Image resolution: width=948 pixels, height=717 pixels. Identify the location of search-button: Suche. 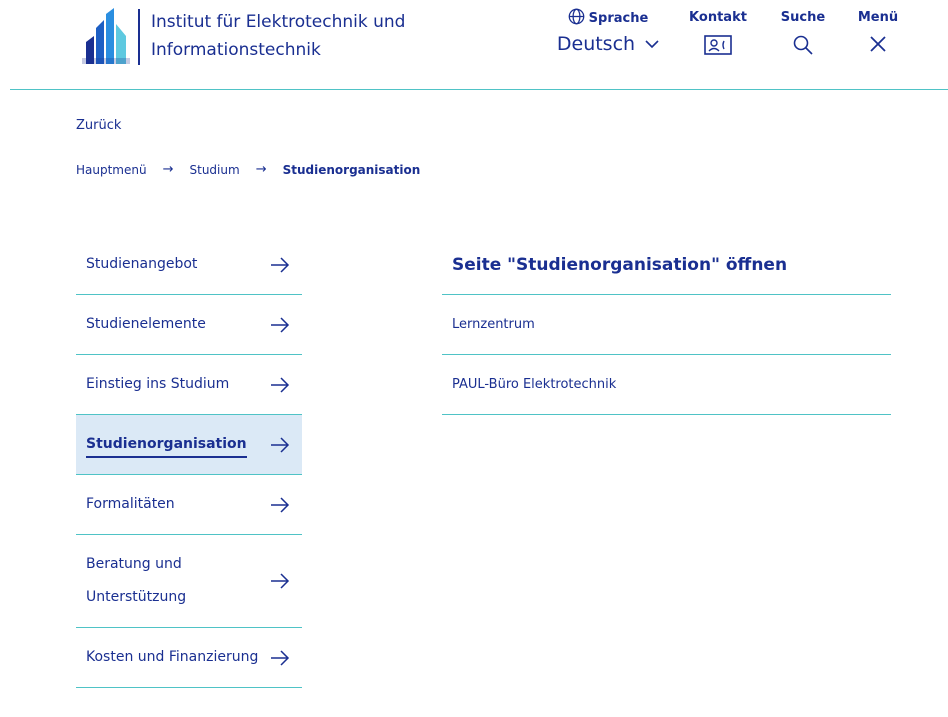
(803, 32).